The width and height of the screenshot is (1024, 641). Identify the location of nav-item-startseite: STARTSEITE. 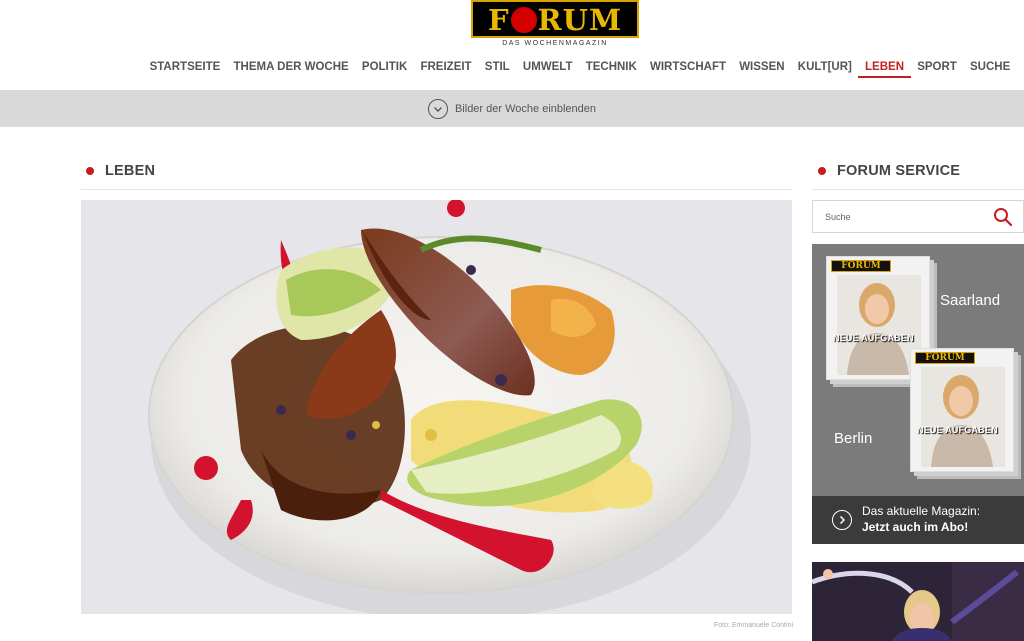
(185, 68).